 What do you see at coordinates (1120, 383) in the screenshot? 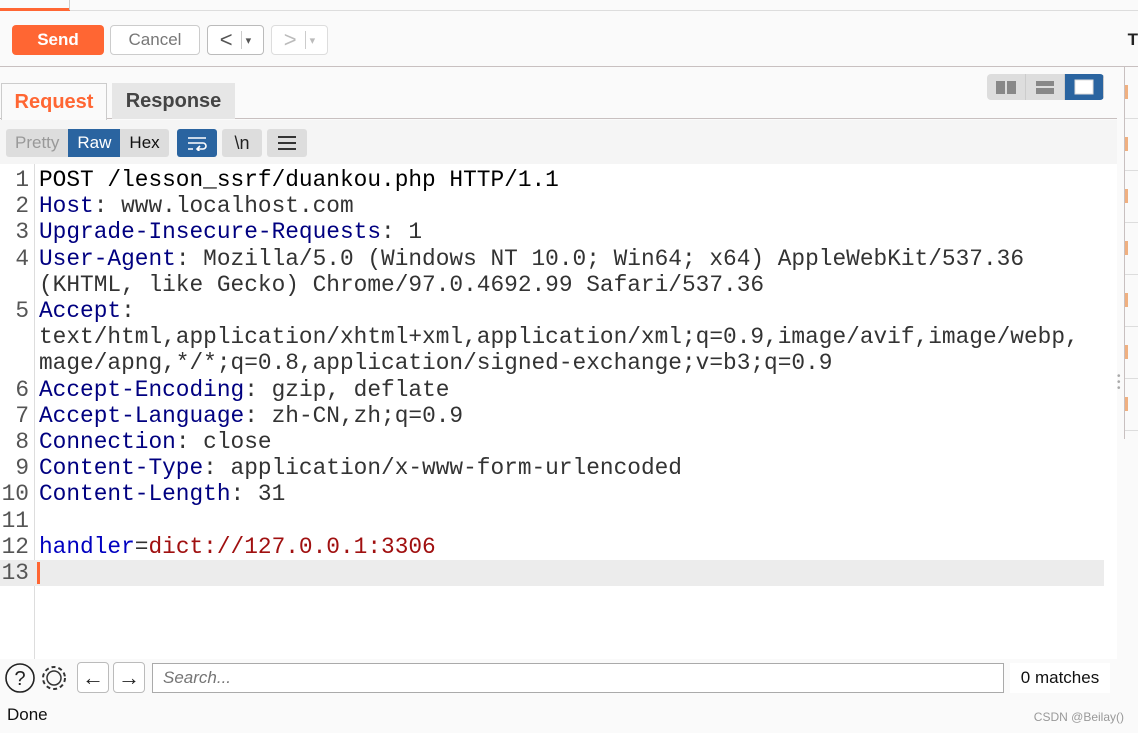
I see `resize-handle: • • •` at bounding box center [1120, 383].